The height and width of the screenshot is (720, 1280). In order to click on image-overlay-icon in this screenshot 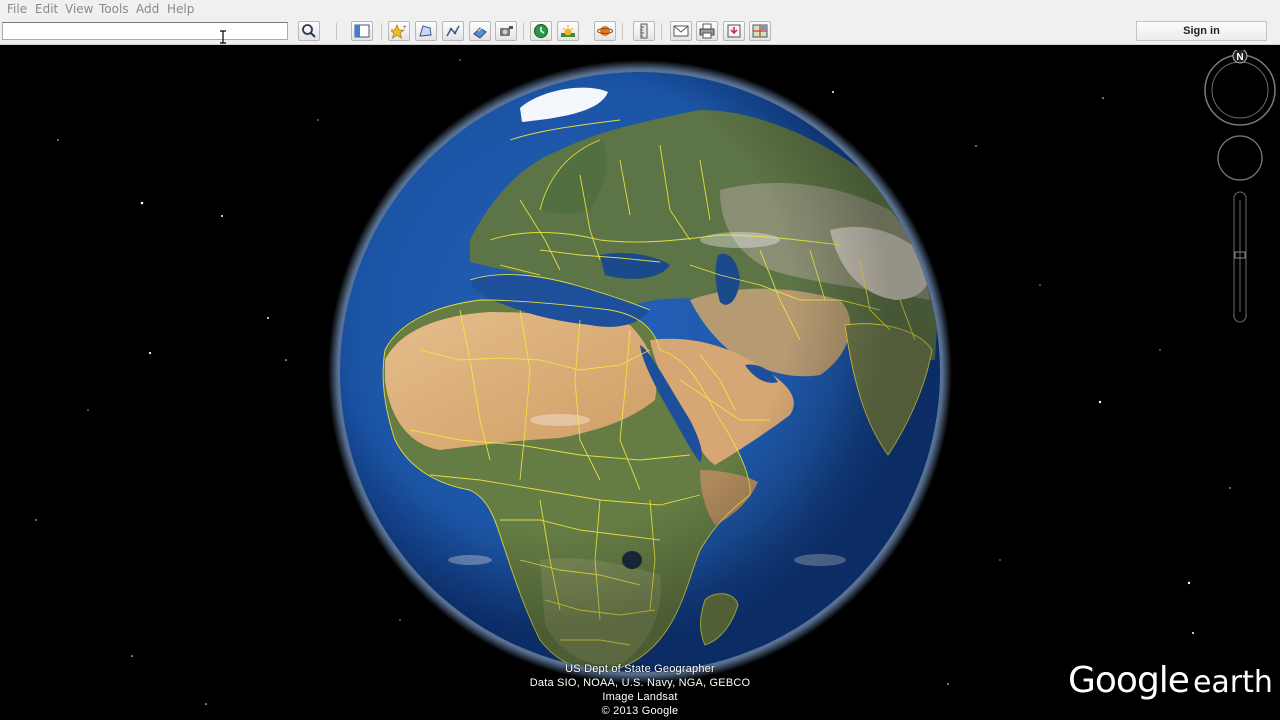, I will do `click(480, 33)`.